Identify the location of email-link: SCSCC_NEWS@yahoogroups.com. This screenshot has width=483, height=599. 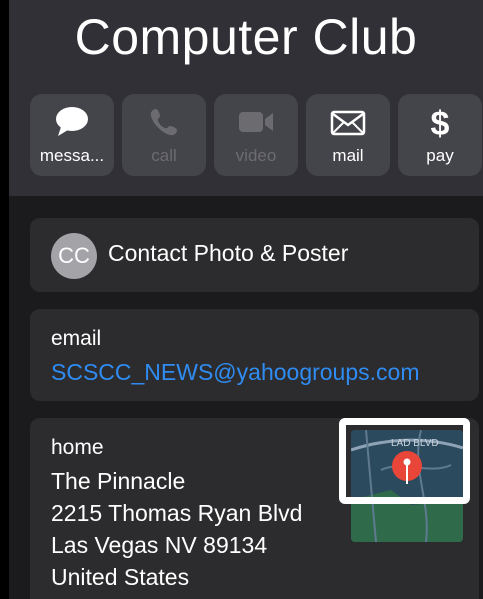
(235, 372).